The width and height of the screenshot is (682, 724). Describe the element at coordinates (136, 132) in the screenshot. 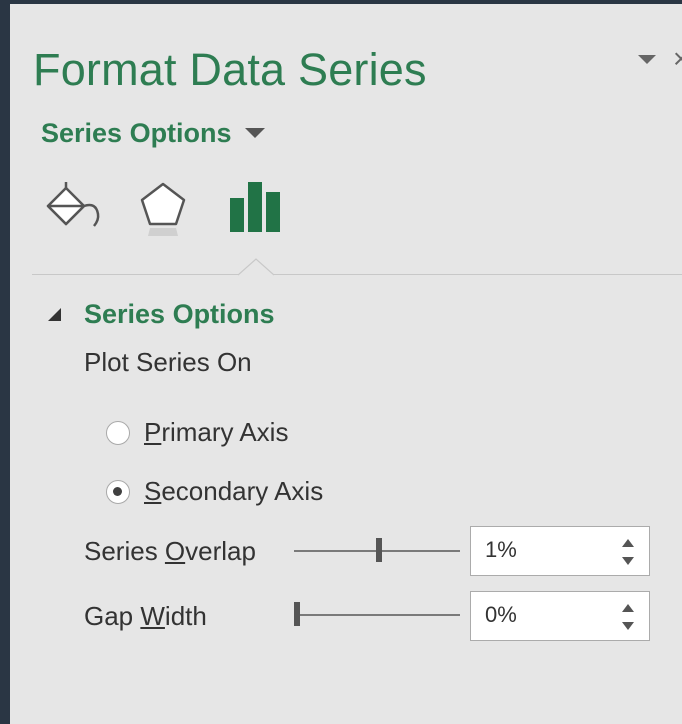

I see `series-options-menu-label: Series Options` at that location.